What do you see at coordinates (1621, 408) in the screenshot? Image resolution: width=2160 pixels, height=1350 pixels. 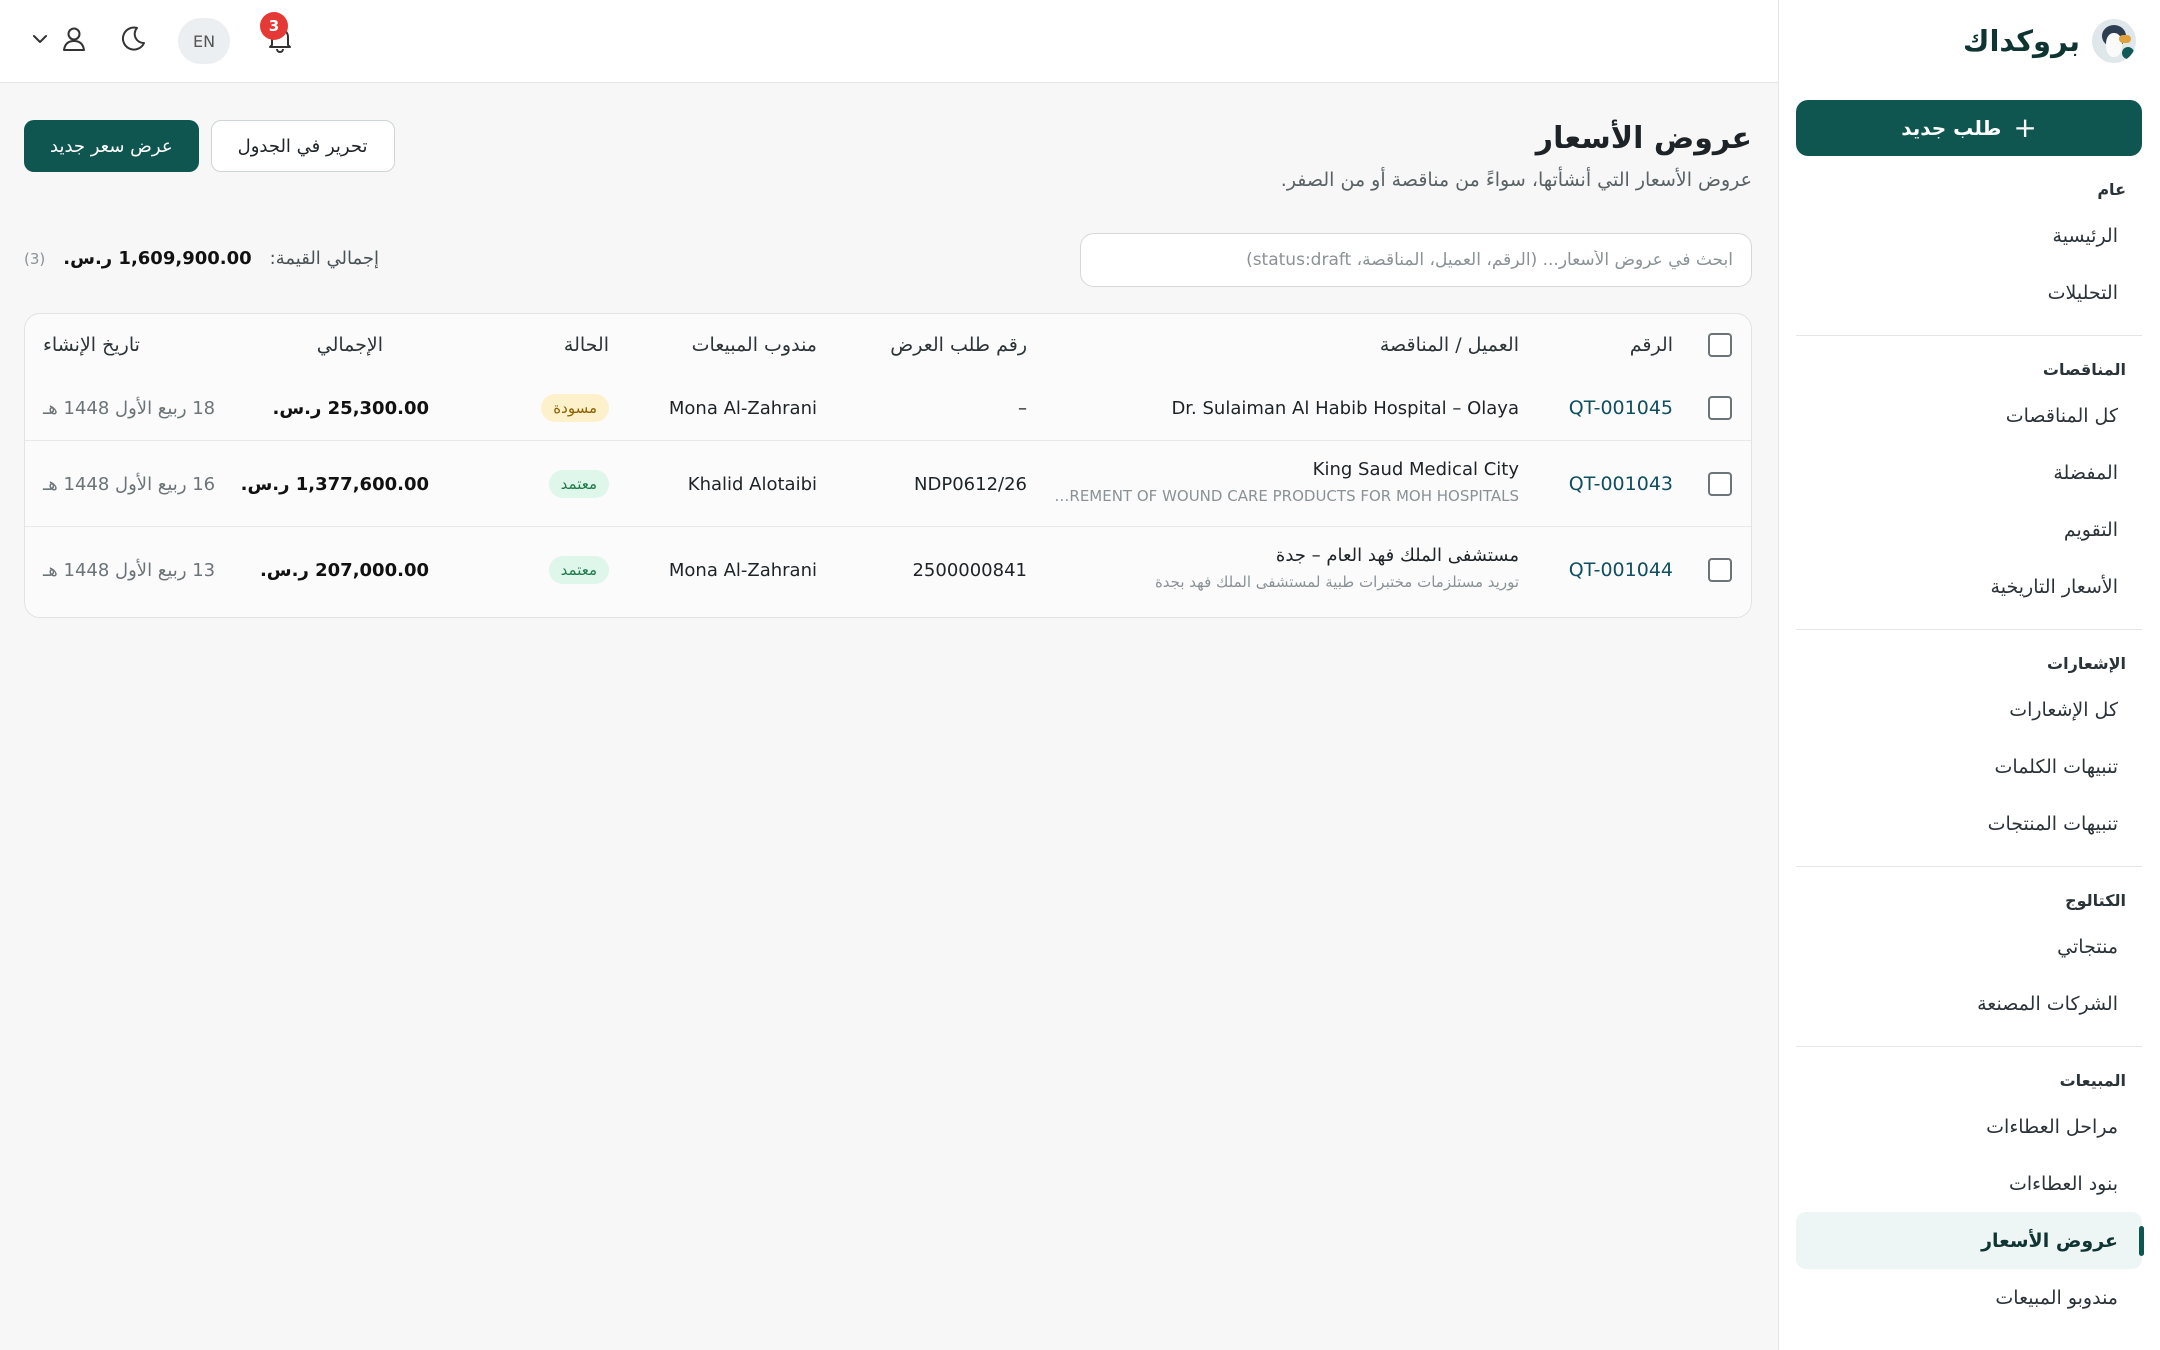 I see `quote-number-link: QT-001045` at bounding box center [1621, 408].